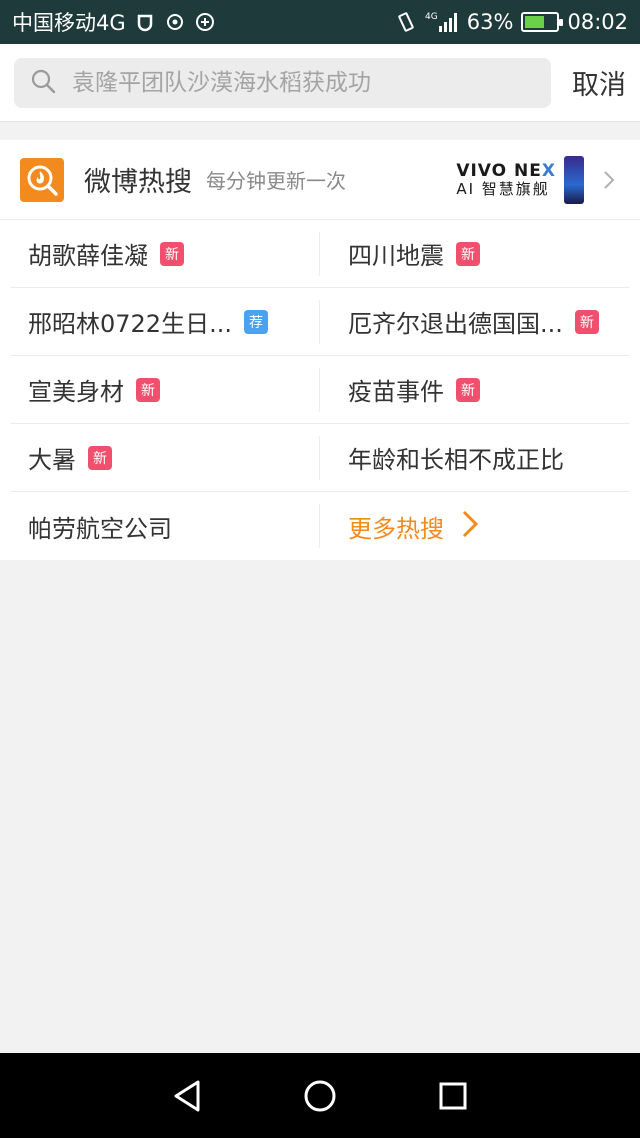 The height and width of the screenshot is (1138, 640). Describe the element at coordinates (165, 457) in the screenshot. I see `hot-item: 大暑 新` at that location.